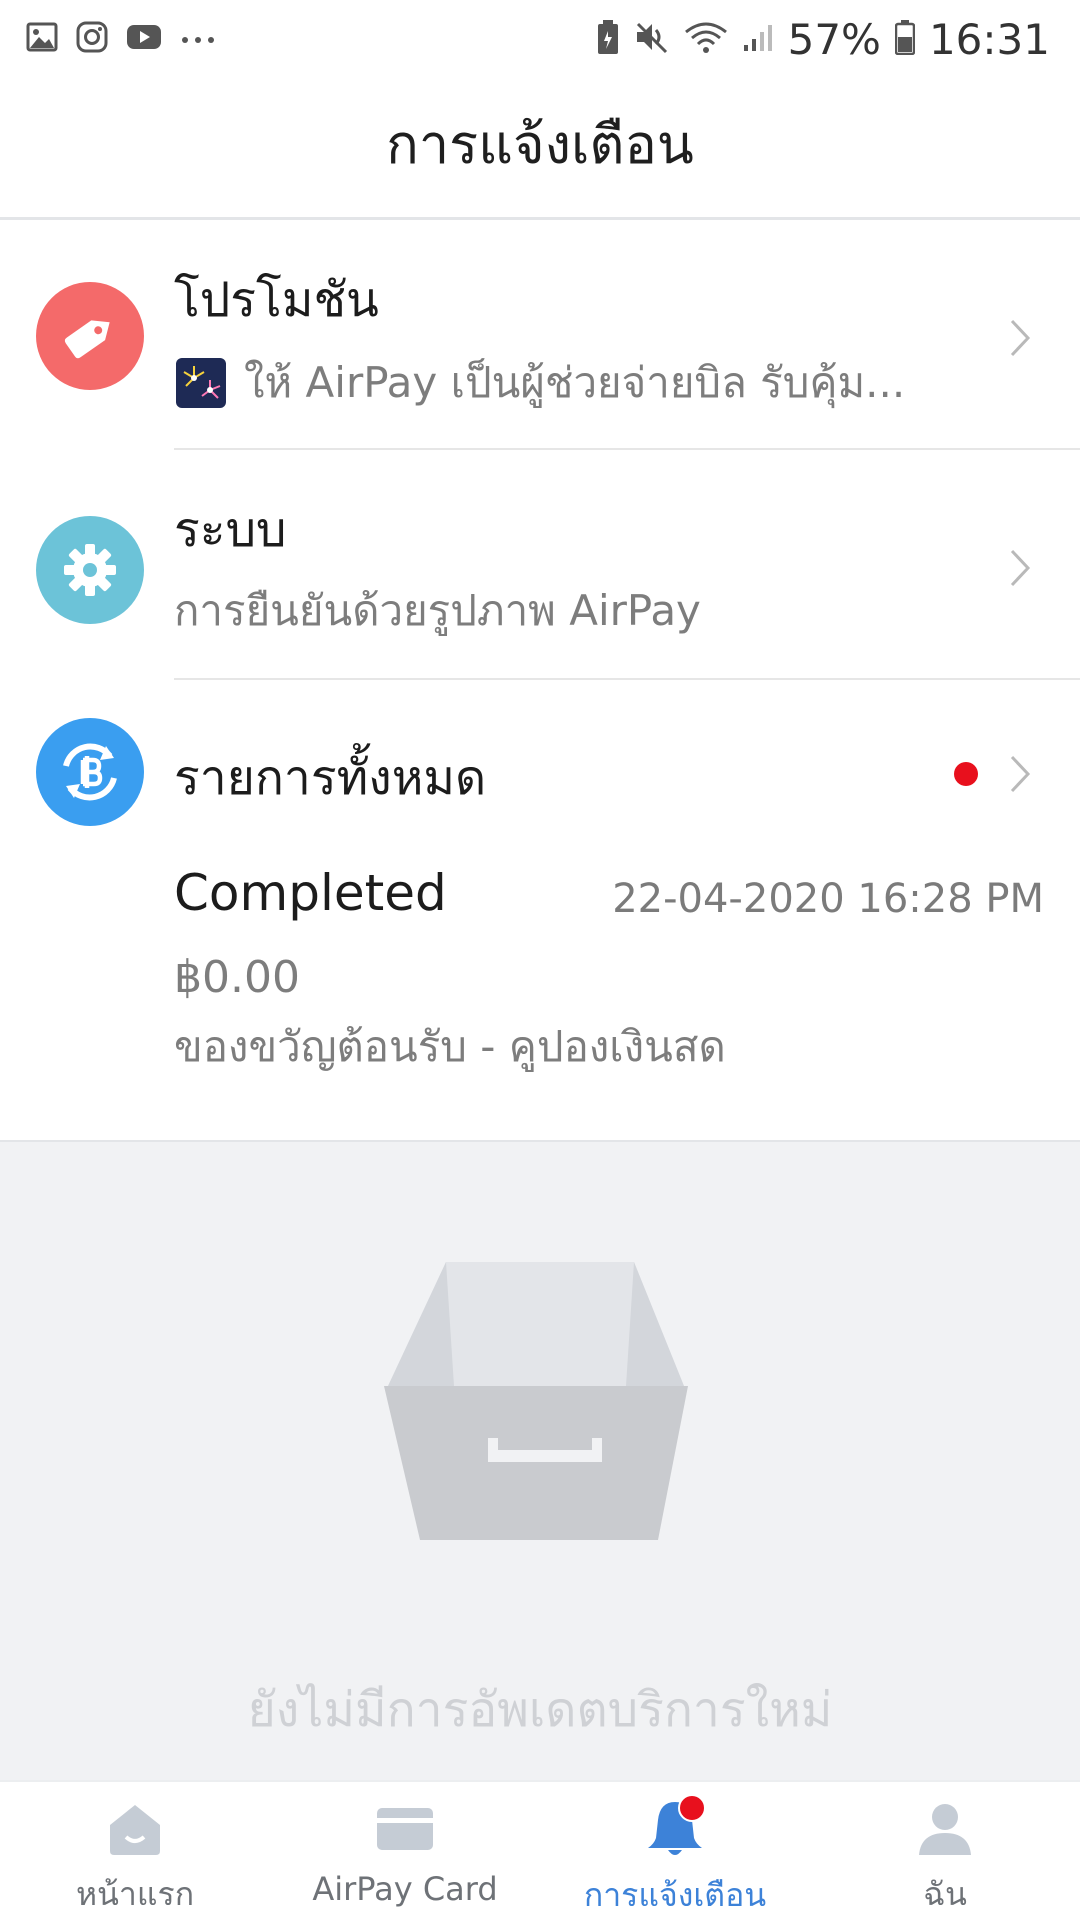  I want to click on transaction-status: Completed, so click(310, 893).